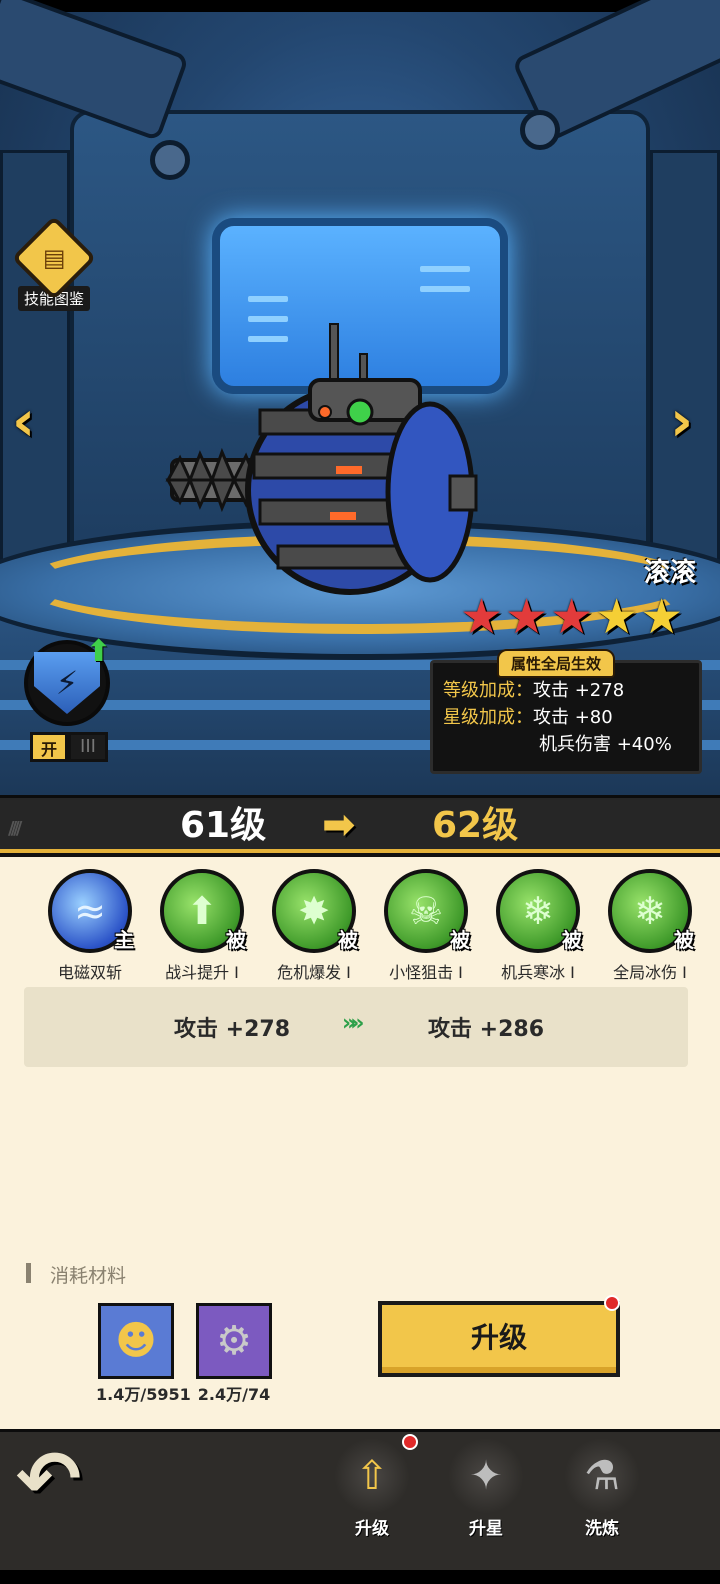  I want to click on buff-value: 机兵伤害 +40%, so click(605, 744).